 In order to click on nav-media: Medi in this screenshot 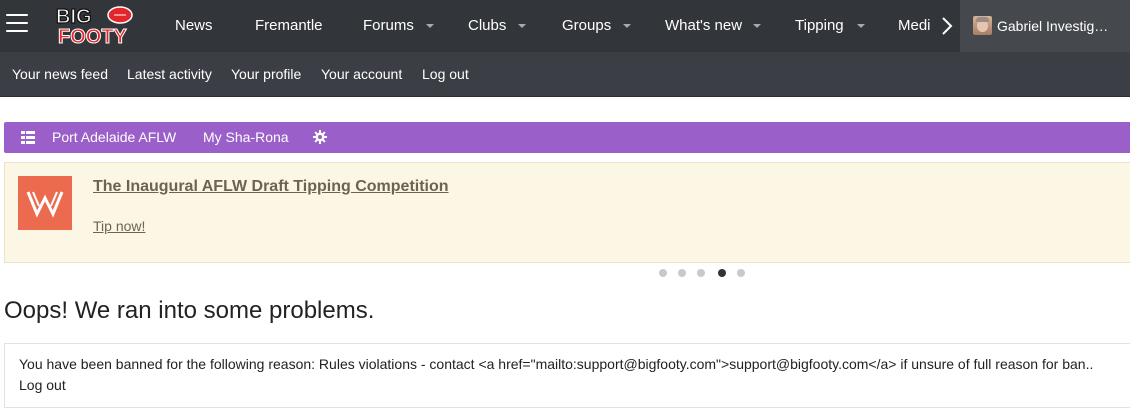, I will do `click(915, 26)`.